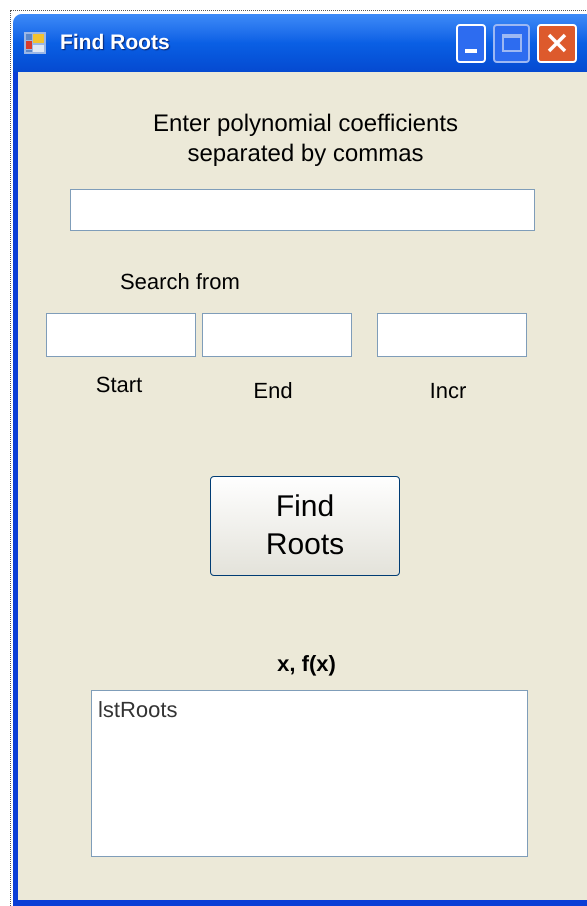  I want to click on search-from-label: Search from, so click(180, 282).